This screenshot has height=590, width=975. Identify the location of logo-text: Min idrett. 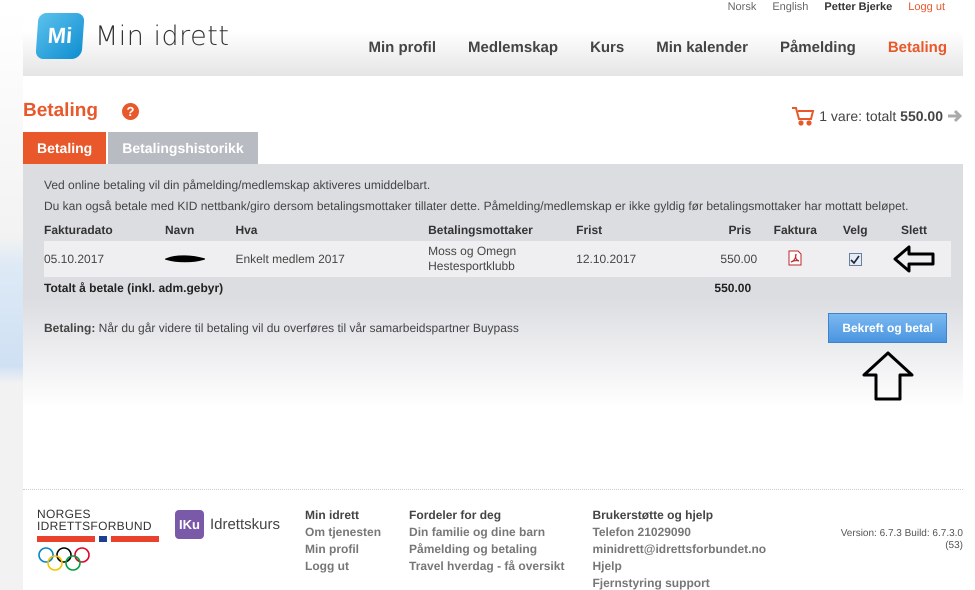
(162, 36).